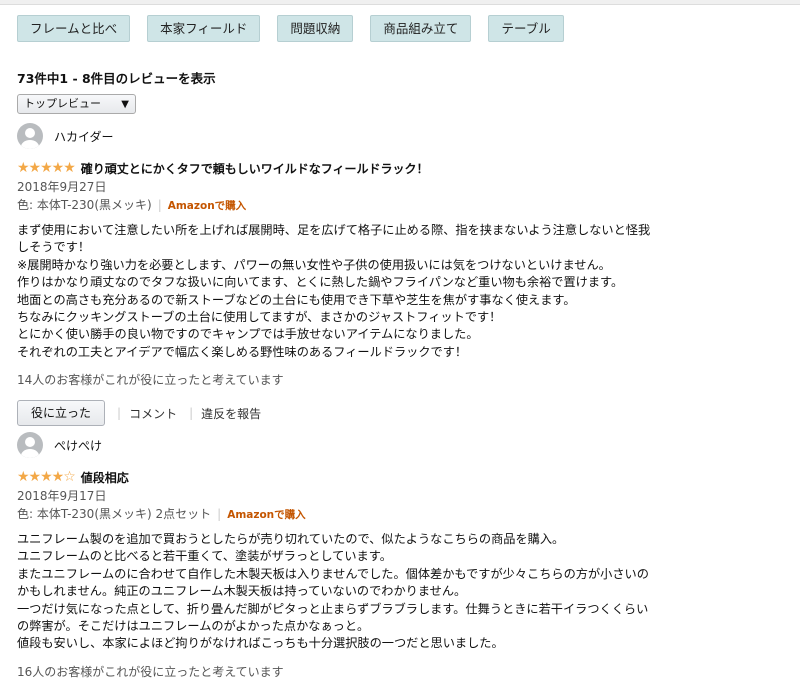 Image resolution: width=800 pixels, height=680 pixels. I want to click on helpful-count: 14人のお客様がこれが役に立ったと考えています, so click(150, 380).